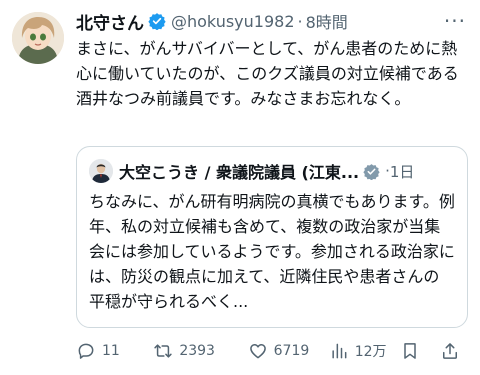 The image size is (480, 375). I want to click on retweet-icon, so click(163, 351).